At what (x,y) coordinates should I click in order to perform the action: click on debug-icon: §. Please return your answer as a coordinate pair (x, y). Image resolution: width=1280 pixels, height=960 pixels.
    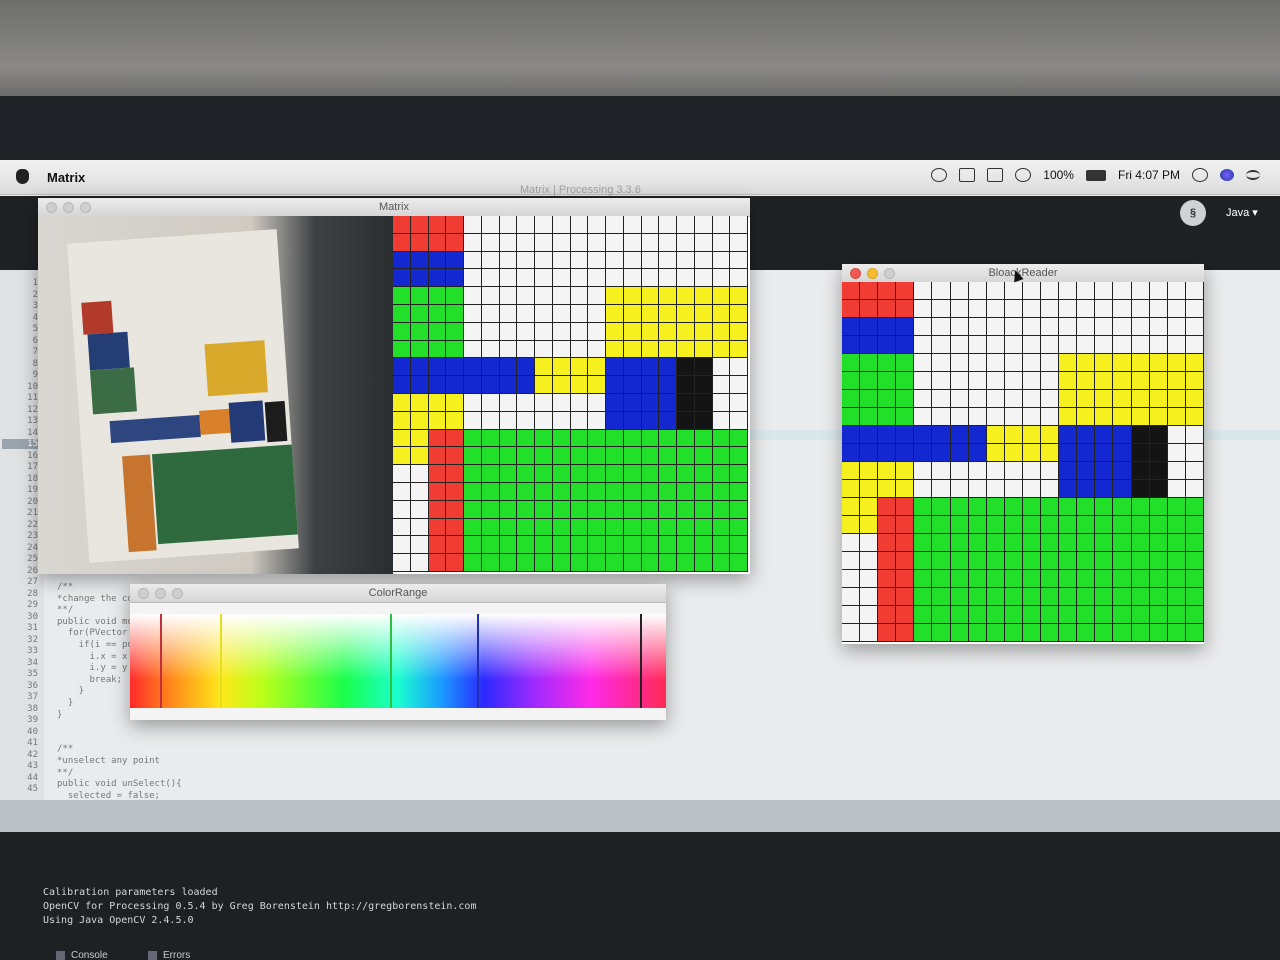
    Looking at the image, I should click on (1193, 213).